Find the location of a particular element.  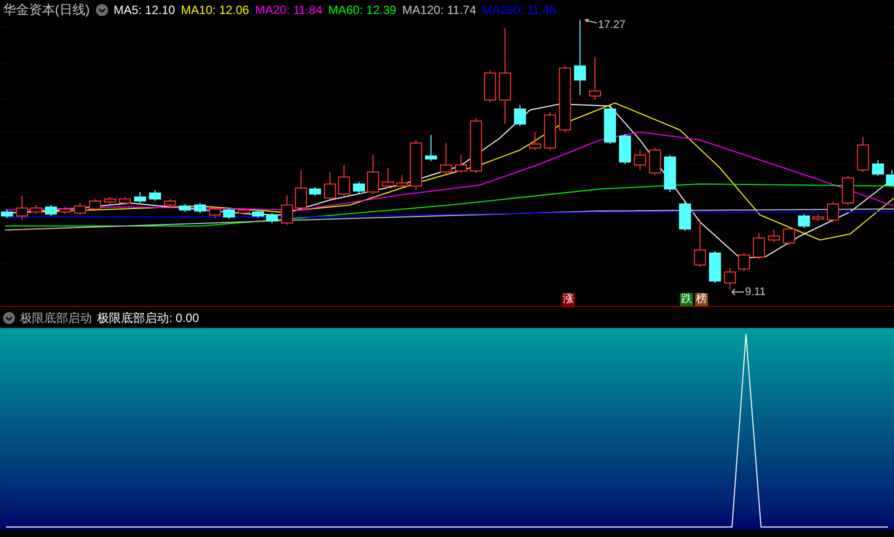

ma-legend-label: MA20: 11.84 is located at coordinates (288, 10).